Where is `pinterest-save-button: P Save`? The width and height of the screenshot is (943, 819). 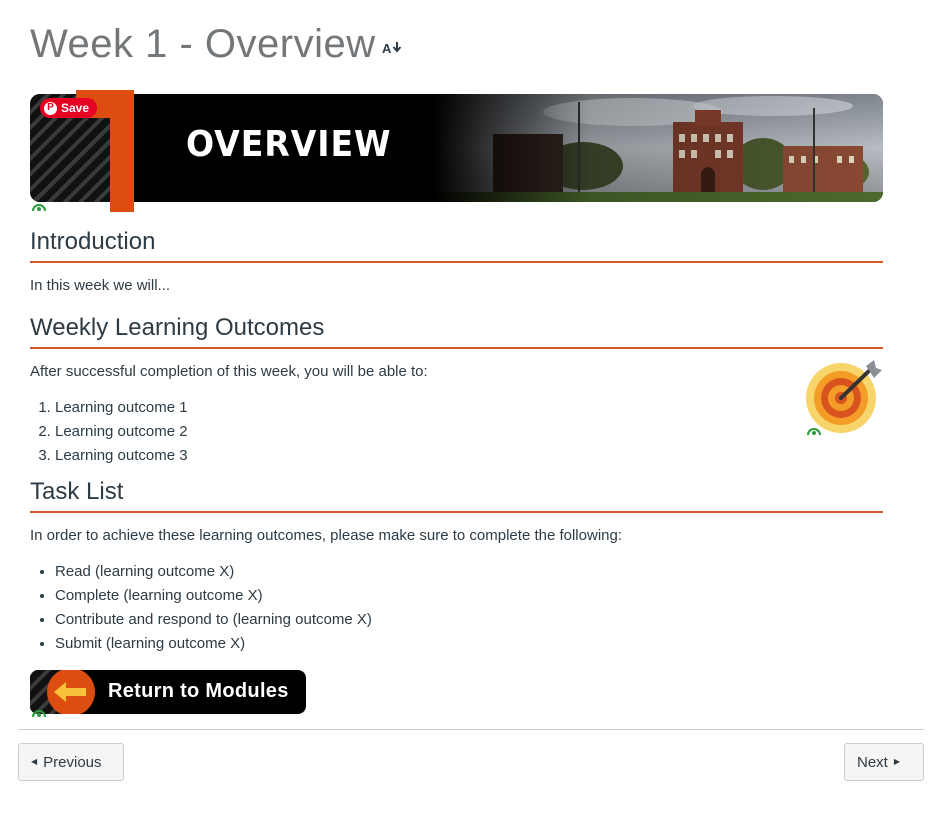
pinterest-save-button: P Save is located at coordinates (69, 108).